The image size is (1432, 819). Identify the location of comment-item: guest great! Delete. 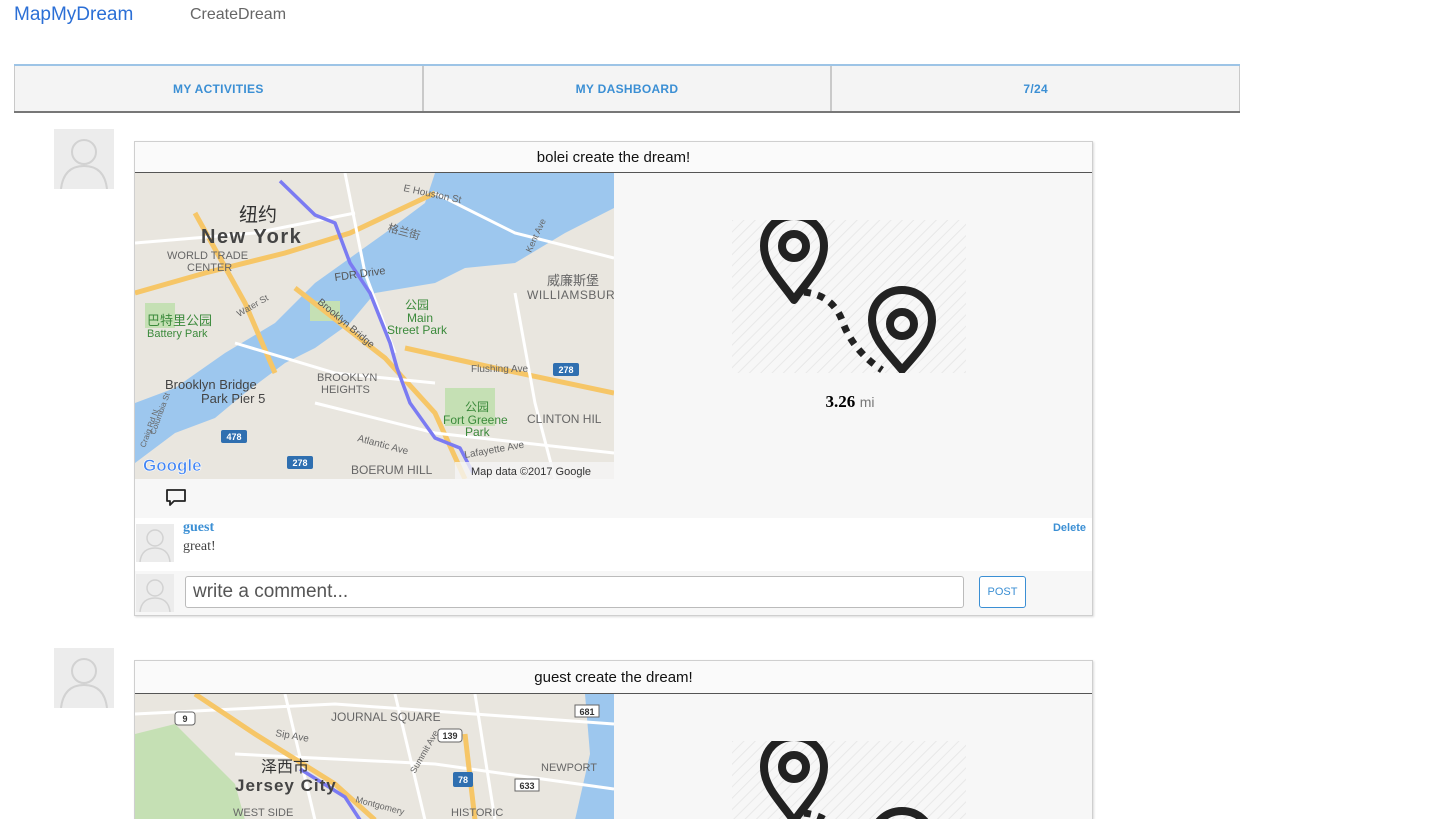
(613, 544).